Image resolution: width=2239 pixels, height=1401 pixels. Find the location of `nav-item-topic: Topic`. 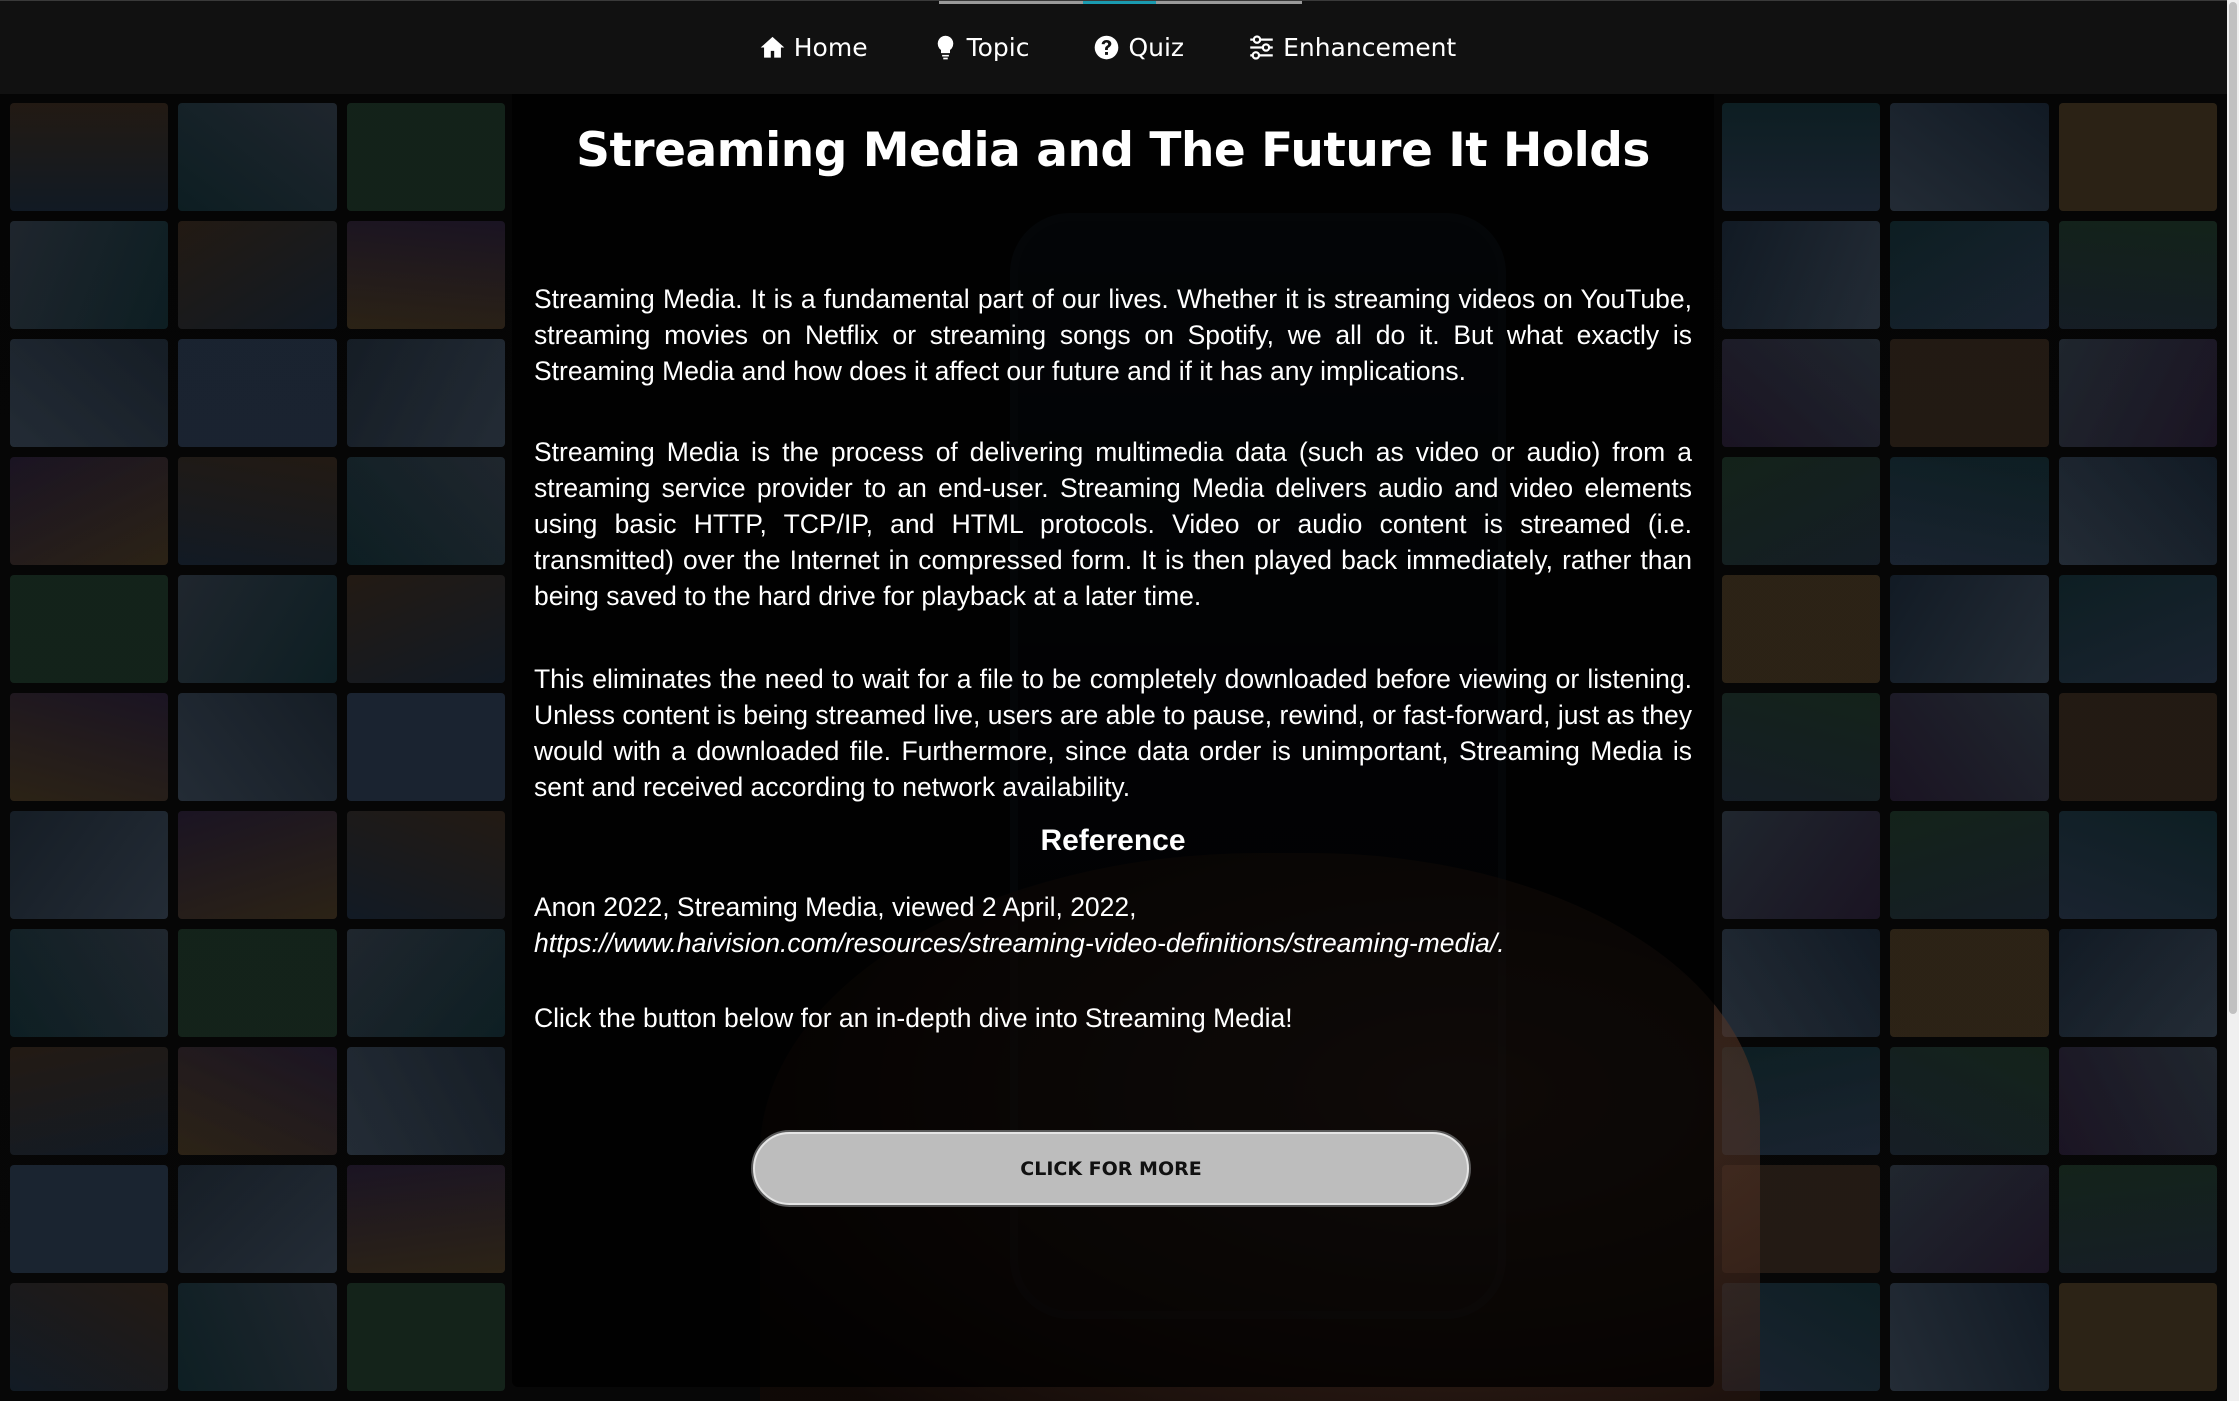

nav-item-topic: Topic is located at coordinates (981, 47).